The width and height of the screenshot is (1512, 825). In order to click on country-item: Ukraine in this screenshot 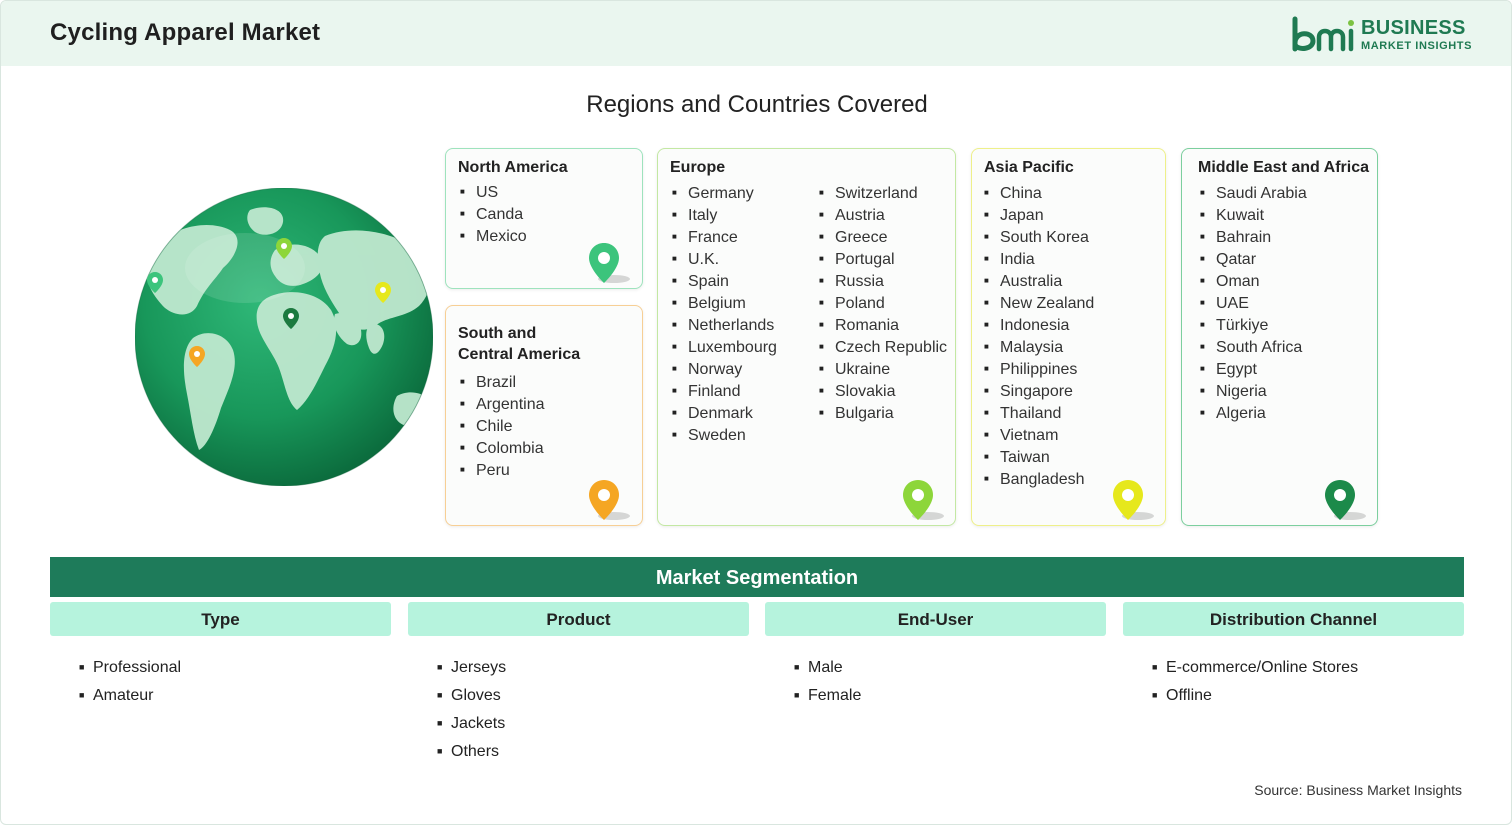, I will do `click(883, 369)`.